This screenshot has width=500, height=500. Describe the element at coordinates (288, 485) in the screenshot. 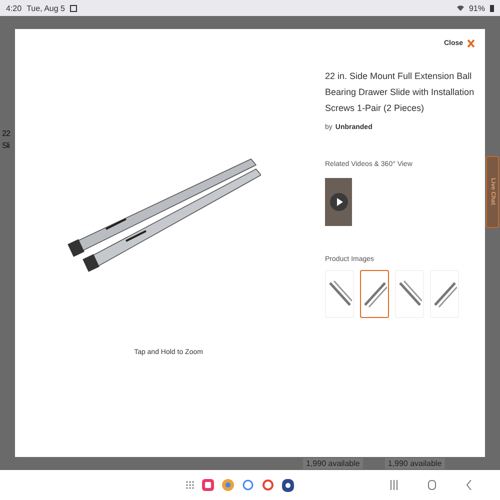

I see `settings-icon` at that location.